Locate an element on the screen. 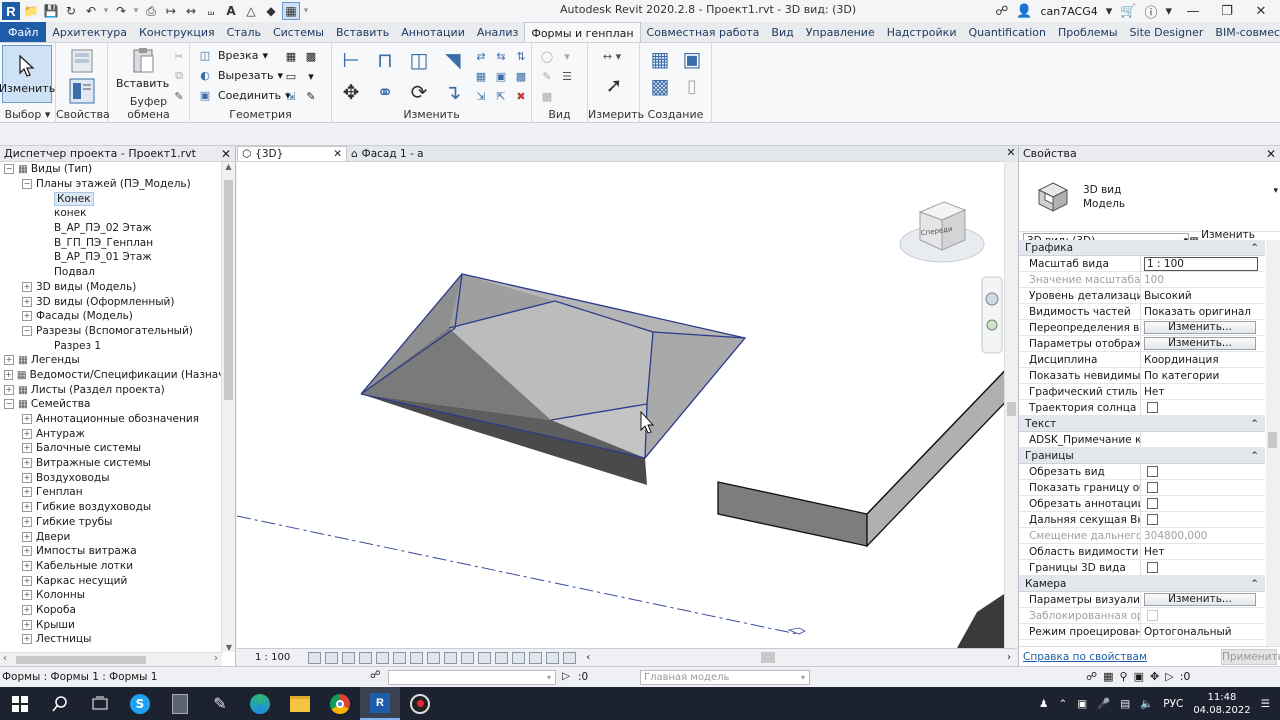 This screenshot has height=720, width=1280. constraints-icon is located at coordinates (536, 657).